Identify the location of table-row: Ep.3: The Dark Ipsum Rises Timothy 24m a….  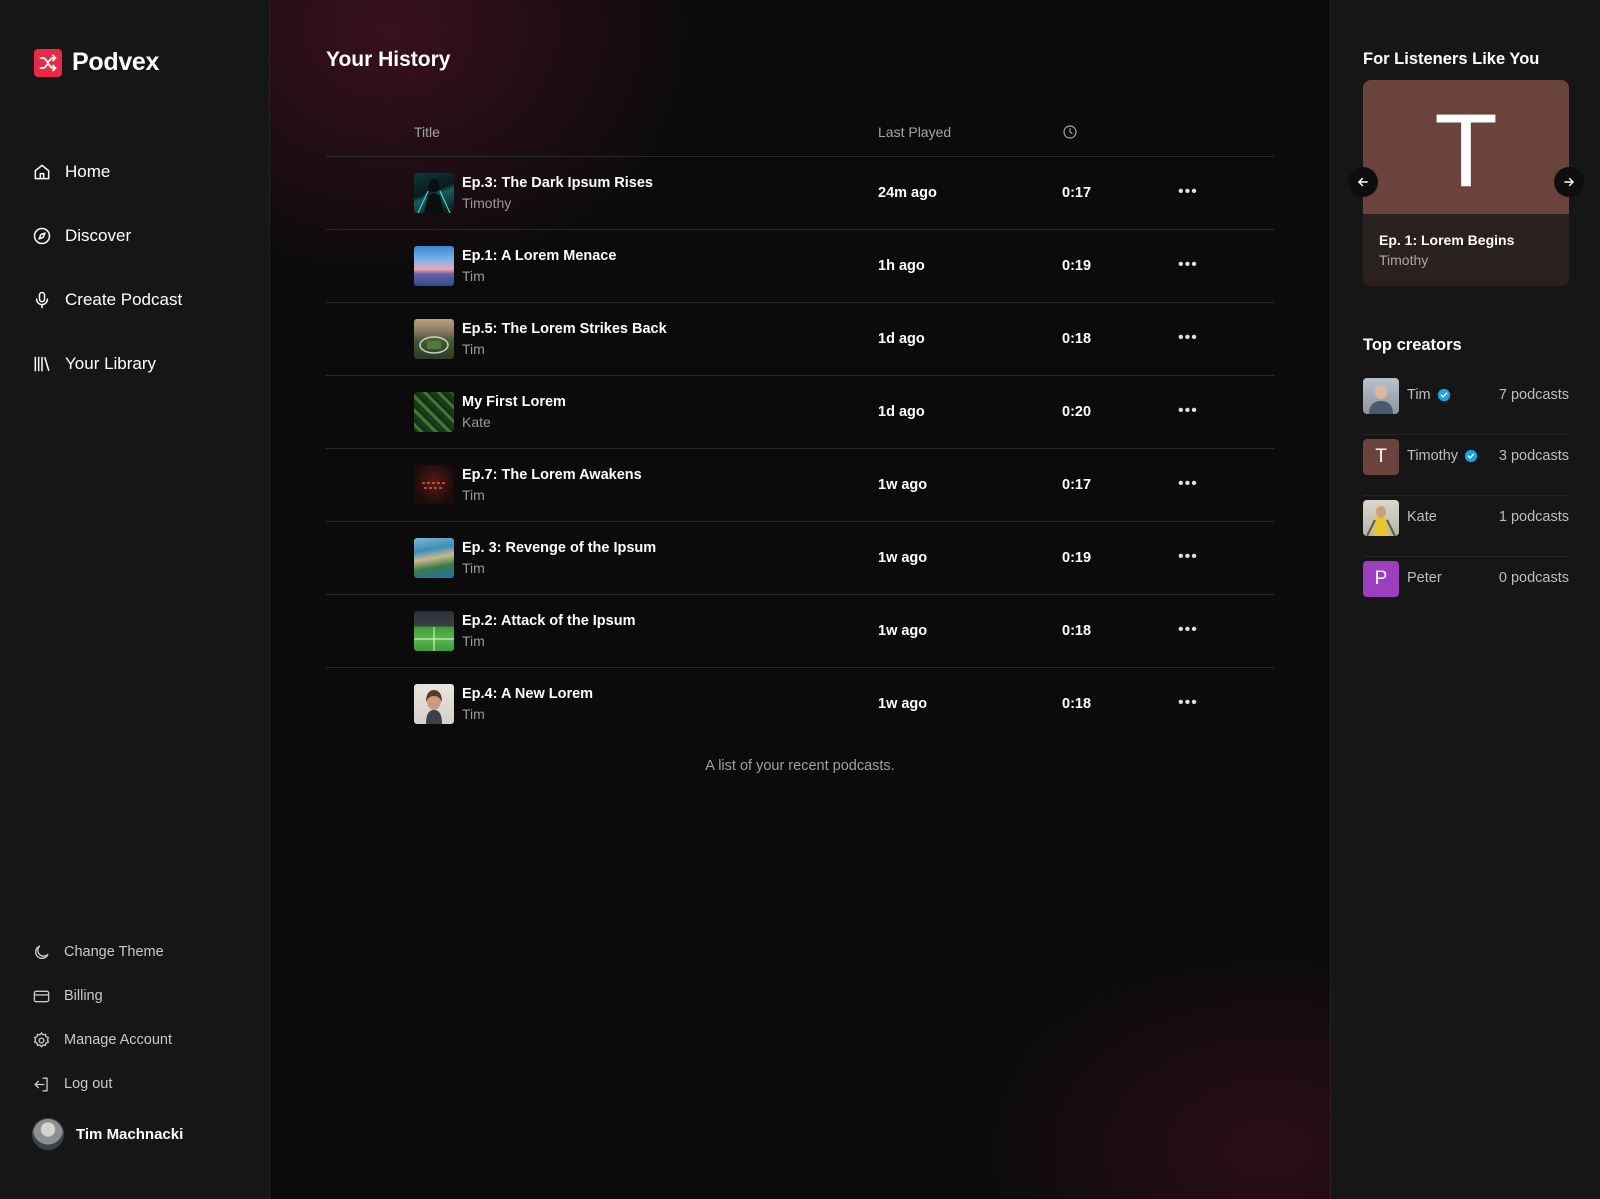
(800, 193).